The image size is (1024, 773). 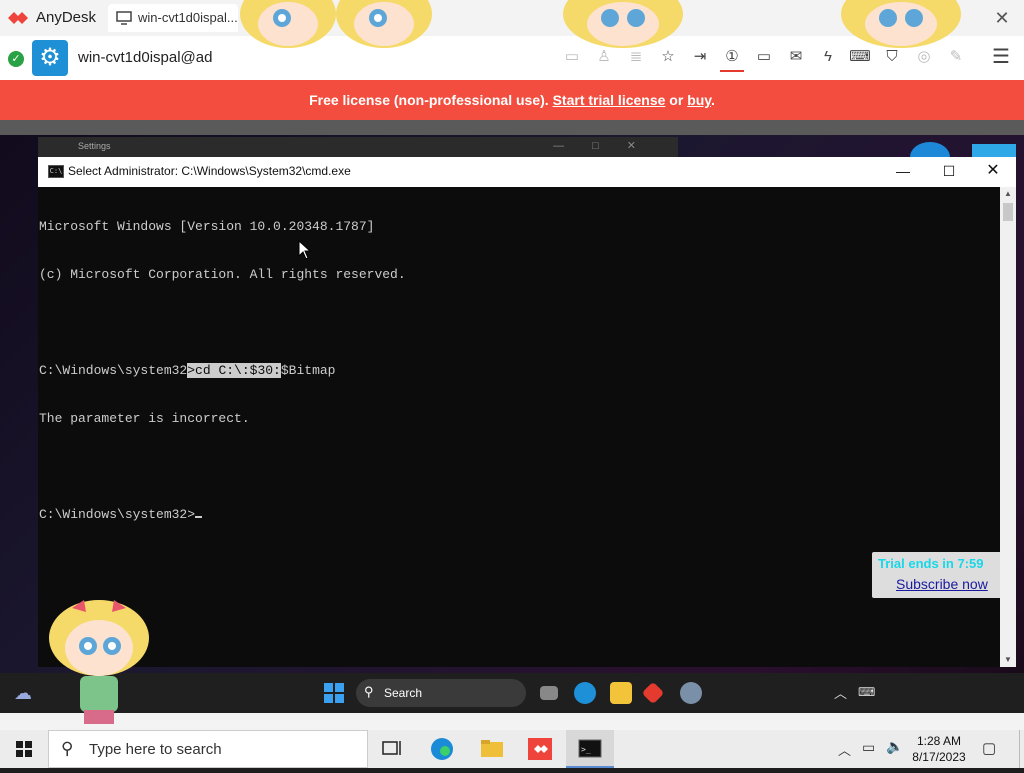 I want to click on monitor-1-icon: ①, so click(x=732, y=58).